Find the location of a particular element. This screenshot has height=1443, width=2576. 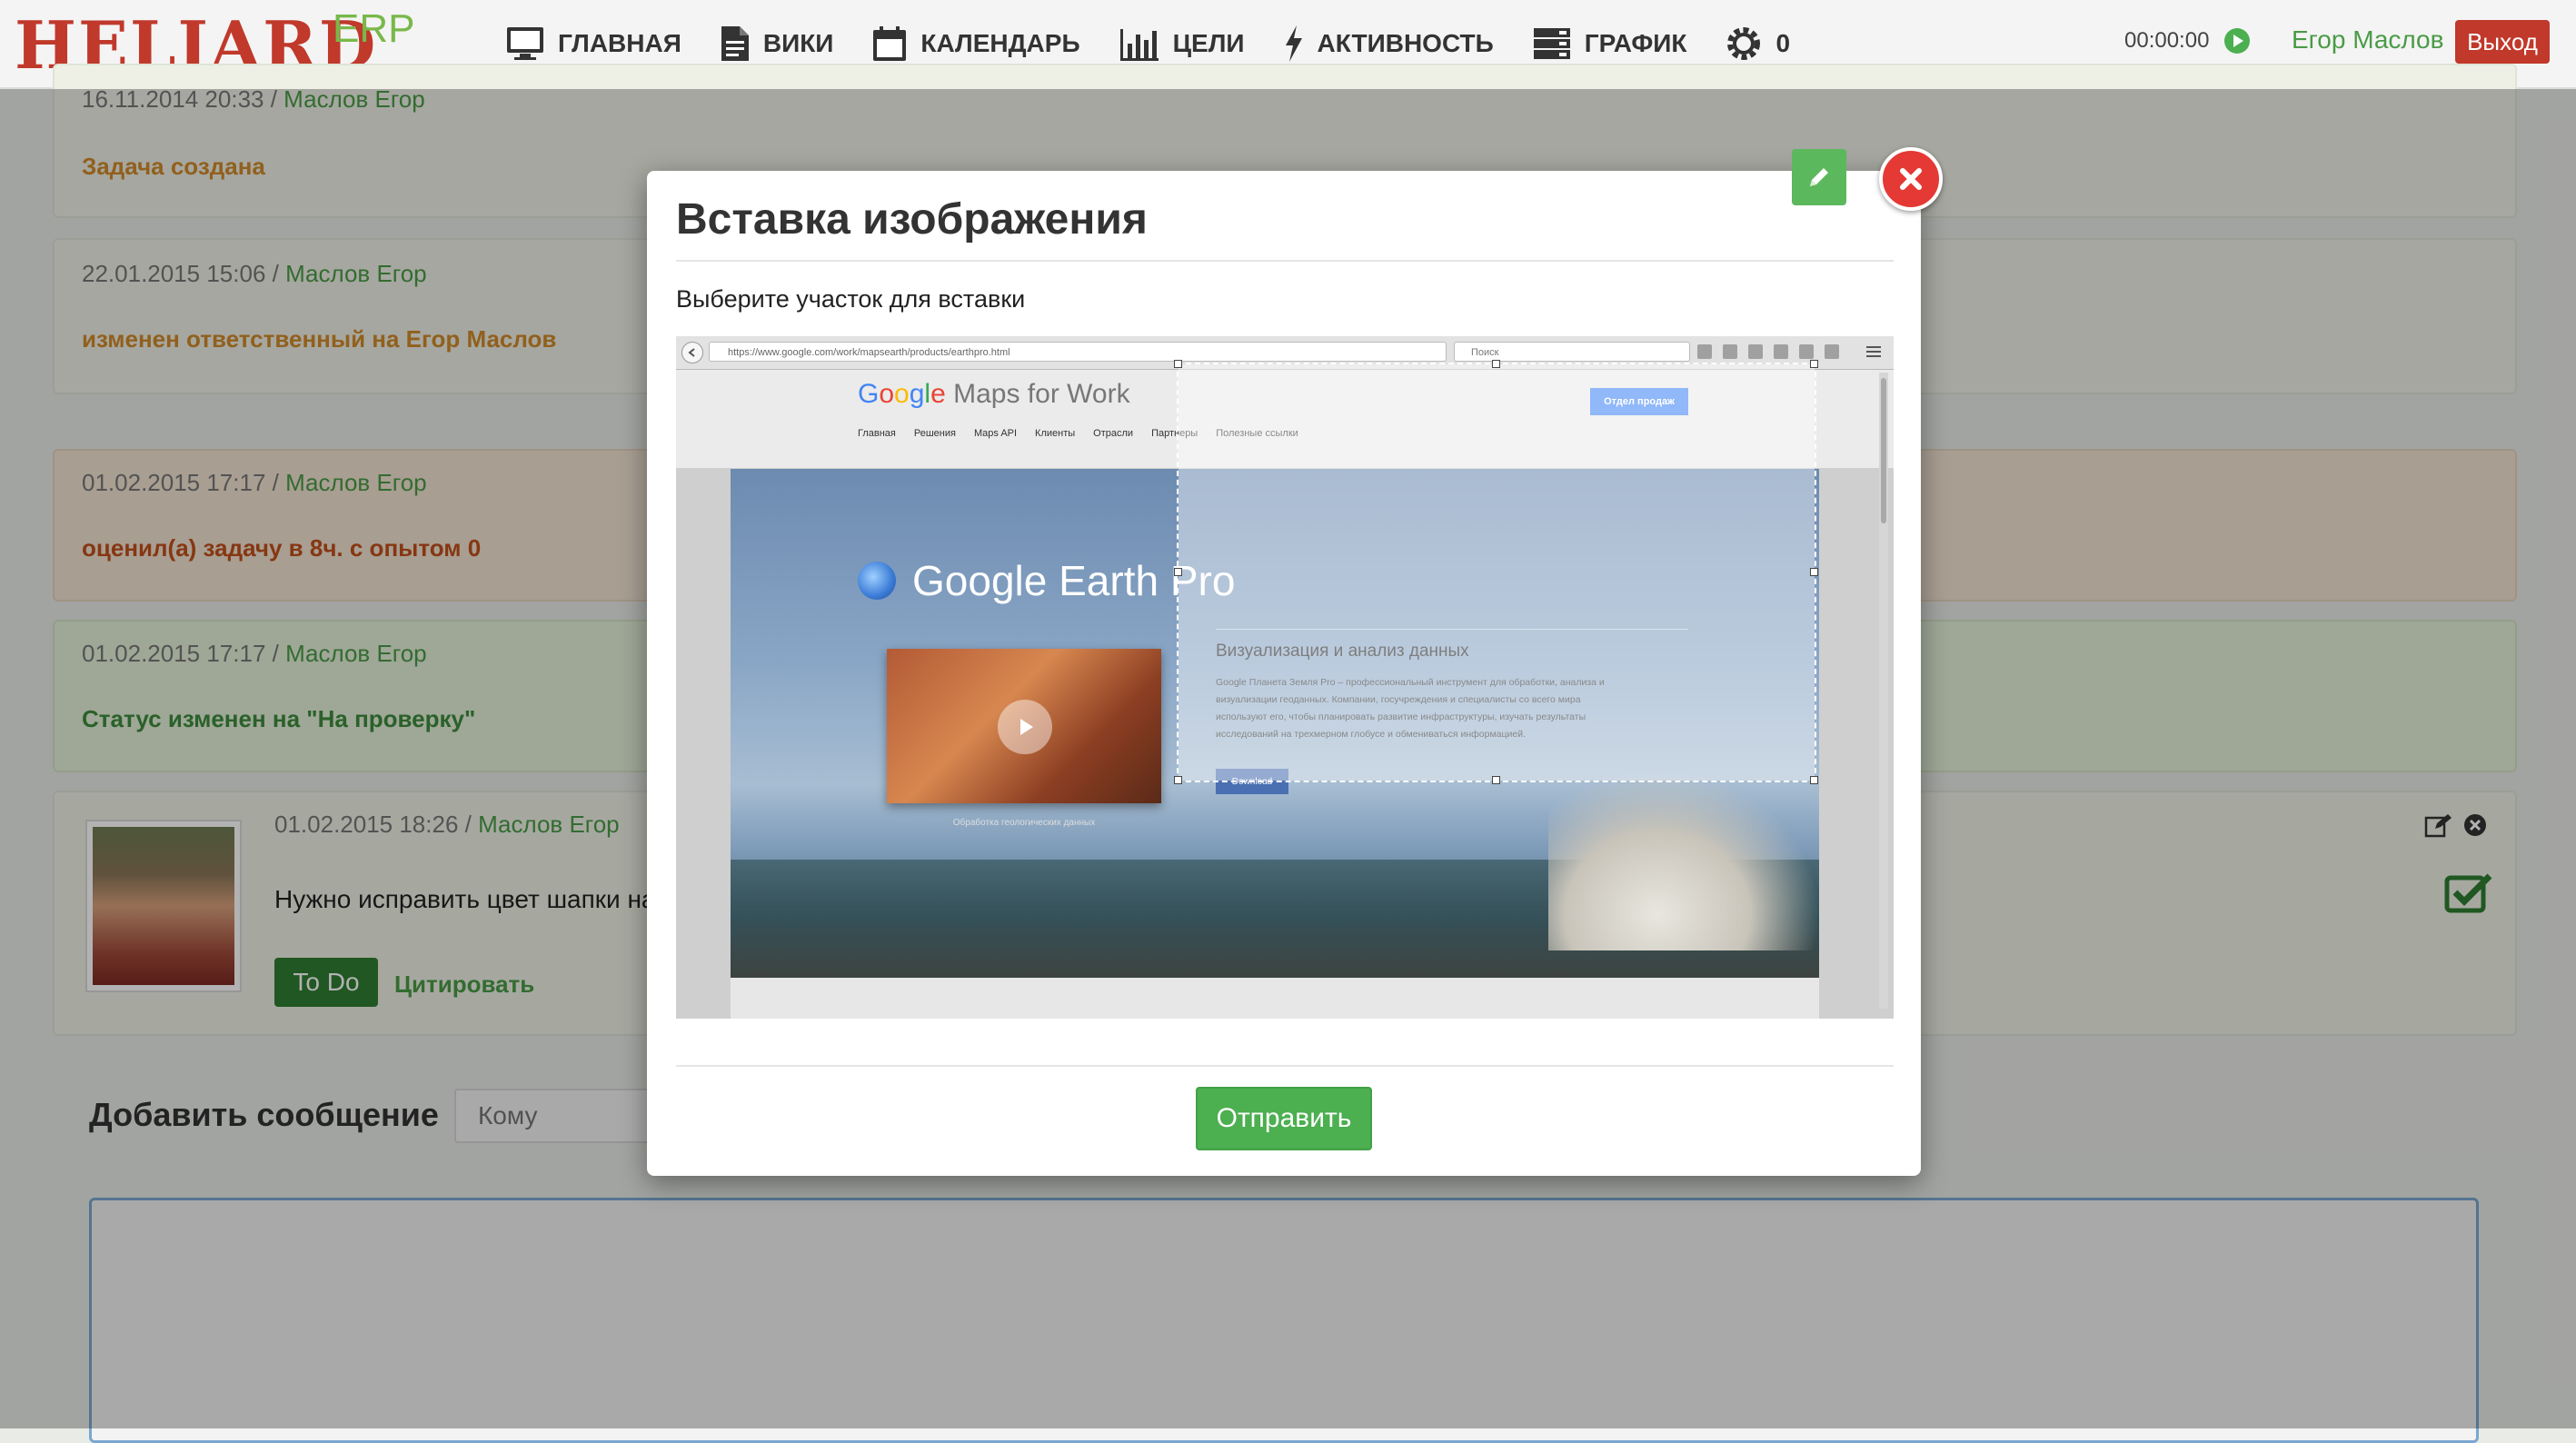

logout-button: Выход is located at coordinates (2502, 42).